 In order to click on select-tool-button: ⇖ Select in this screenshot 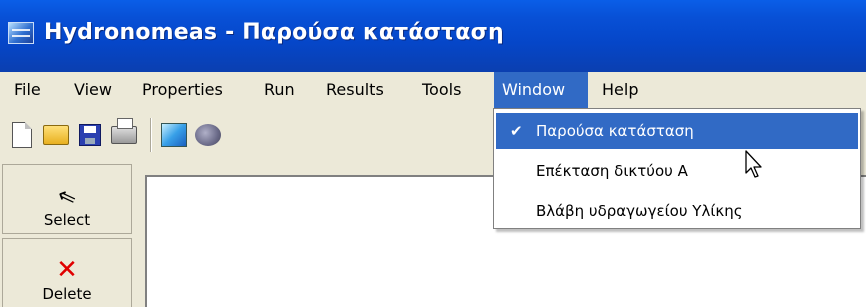, I will do `click(67, 199)`.